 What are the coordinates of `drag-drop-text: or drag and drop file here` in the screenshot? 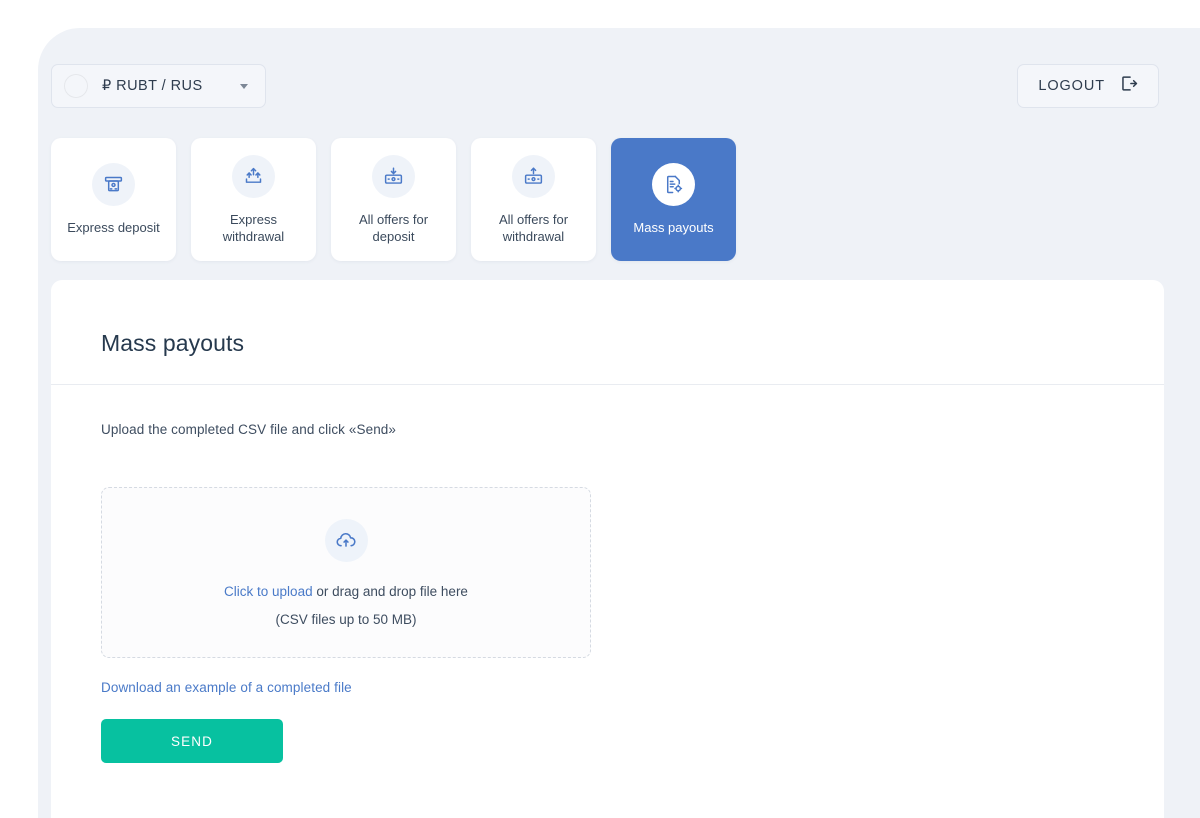 It's located at (390, 591).